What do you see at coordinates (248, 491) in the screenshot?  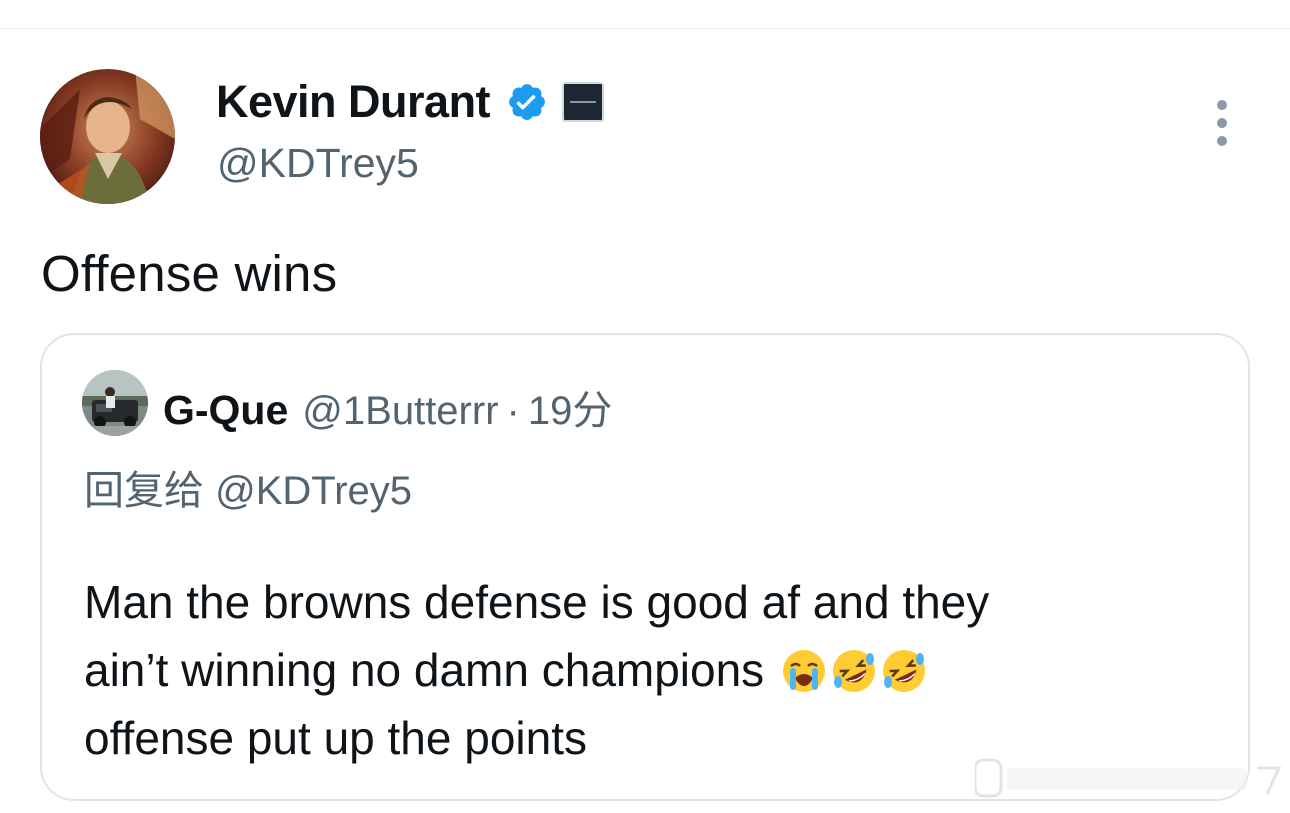 I see `reply-to-label: 回复给 @KDTrey5` at bounding box center [248, 491].